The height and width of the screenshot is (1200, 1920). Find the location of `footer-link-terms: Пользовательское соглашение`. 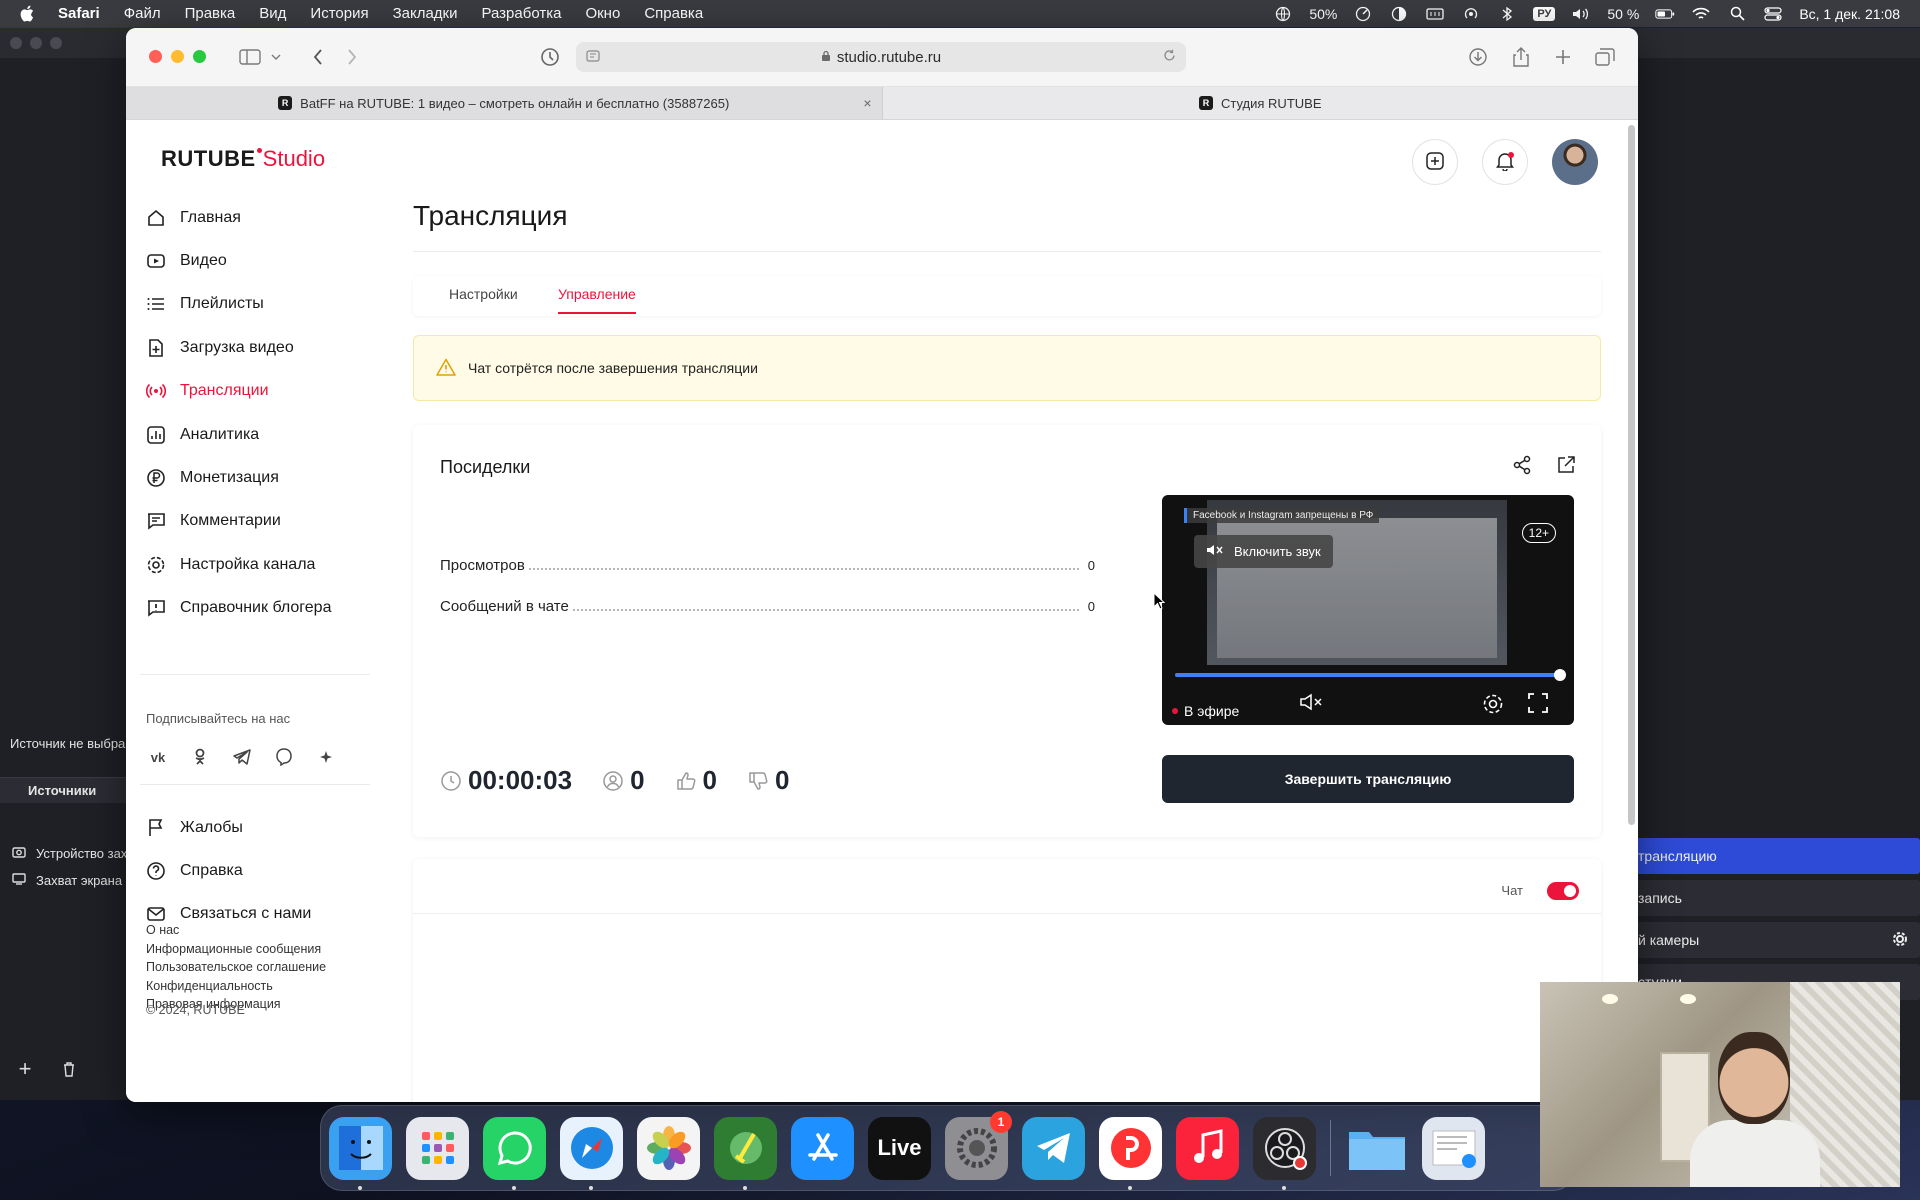

footer-link-terms: Пользовательское соглашение is located at coordinates (236, 967).